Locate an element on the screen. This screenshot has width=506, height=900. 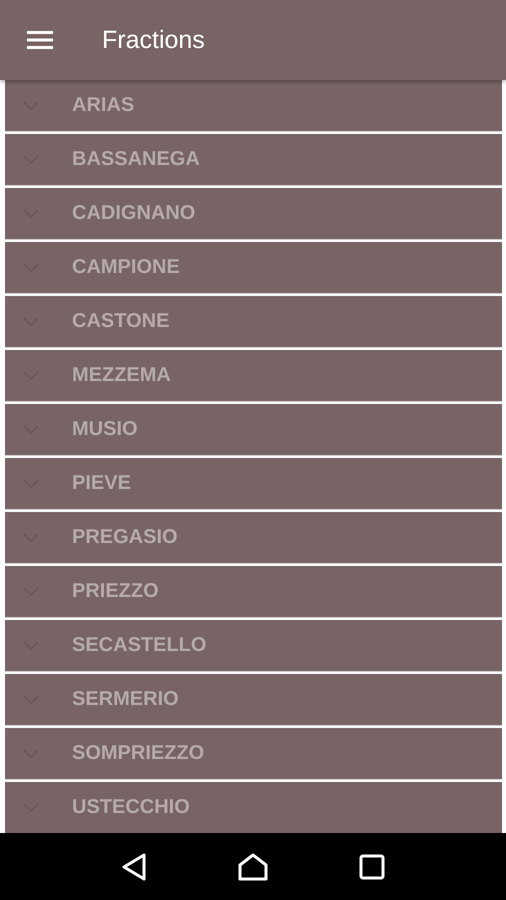
list-item: ARIAS is located at coordinates (253, 106).